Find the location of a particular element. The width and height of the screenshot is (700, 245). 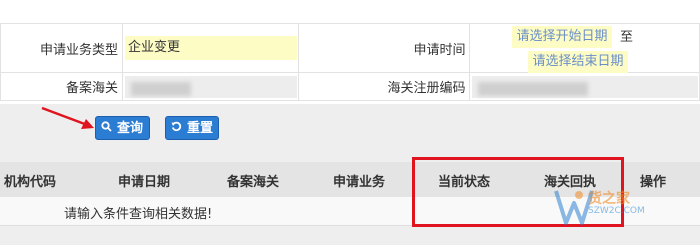

empty-message: 请输入条件查询相关数据! is located at coordinates (138, 214).